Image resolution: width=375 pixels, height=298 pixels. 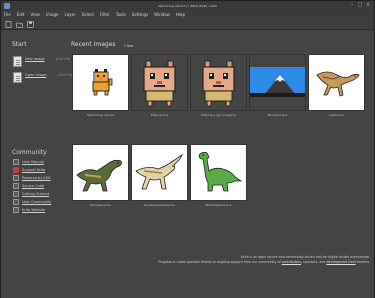 What do you see at coordinates (220, 171) in the screenshot?
I see `brontosaurus-artwork` at bounding box center [220, 171].